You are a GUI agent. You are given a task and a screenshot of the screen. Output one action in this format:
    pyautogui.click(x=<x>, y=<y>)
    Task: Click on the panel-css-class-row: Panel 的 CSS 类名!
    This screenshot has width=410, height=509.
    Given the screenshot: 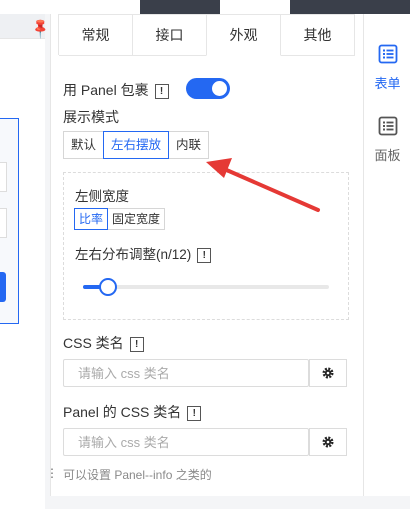 What is the action you would take?
    pyautogui.click(x=132, y=412)
    